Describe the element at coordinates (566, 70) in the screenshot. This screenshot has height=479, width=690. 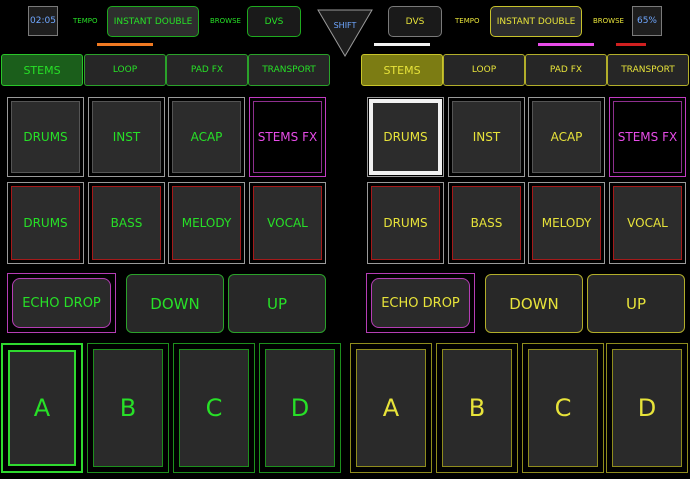
I see `right-tab-padfx: PAD FX` at that location.